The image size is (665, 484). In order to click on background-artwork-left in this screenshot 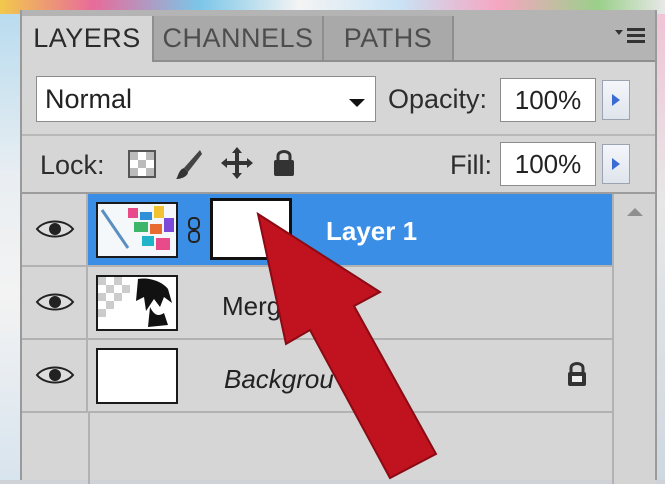, I will do `click(10, 247)`.